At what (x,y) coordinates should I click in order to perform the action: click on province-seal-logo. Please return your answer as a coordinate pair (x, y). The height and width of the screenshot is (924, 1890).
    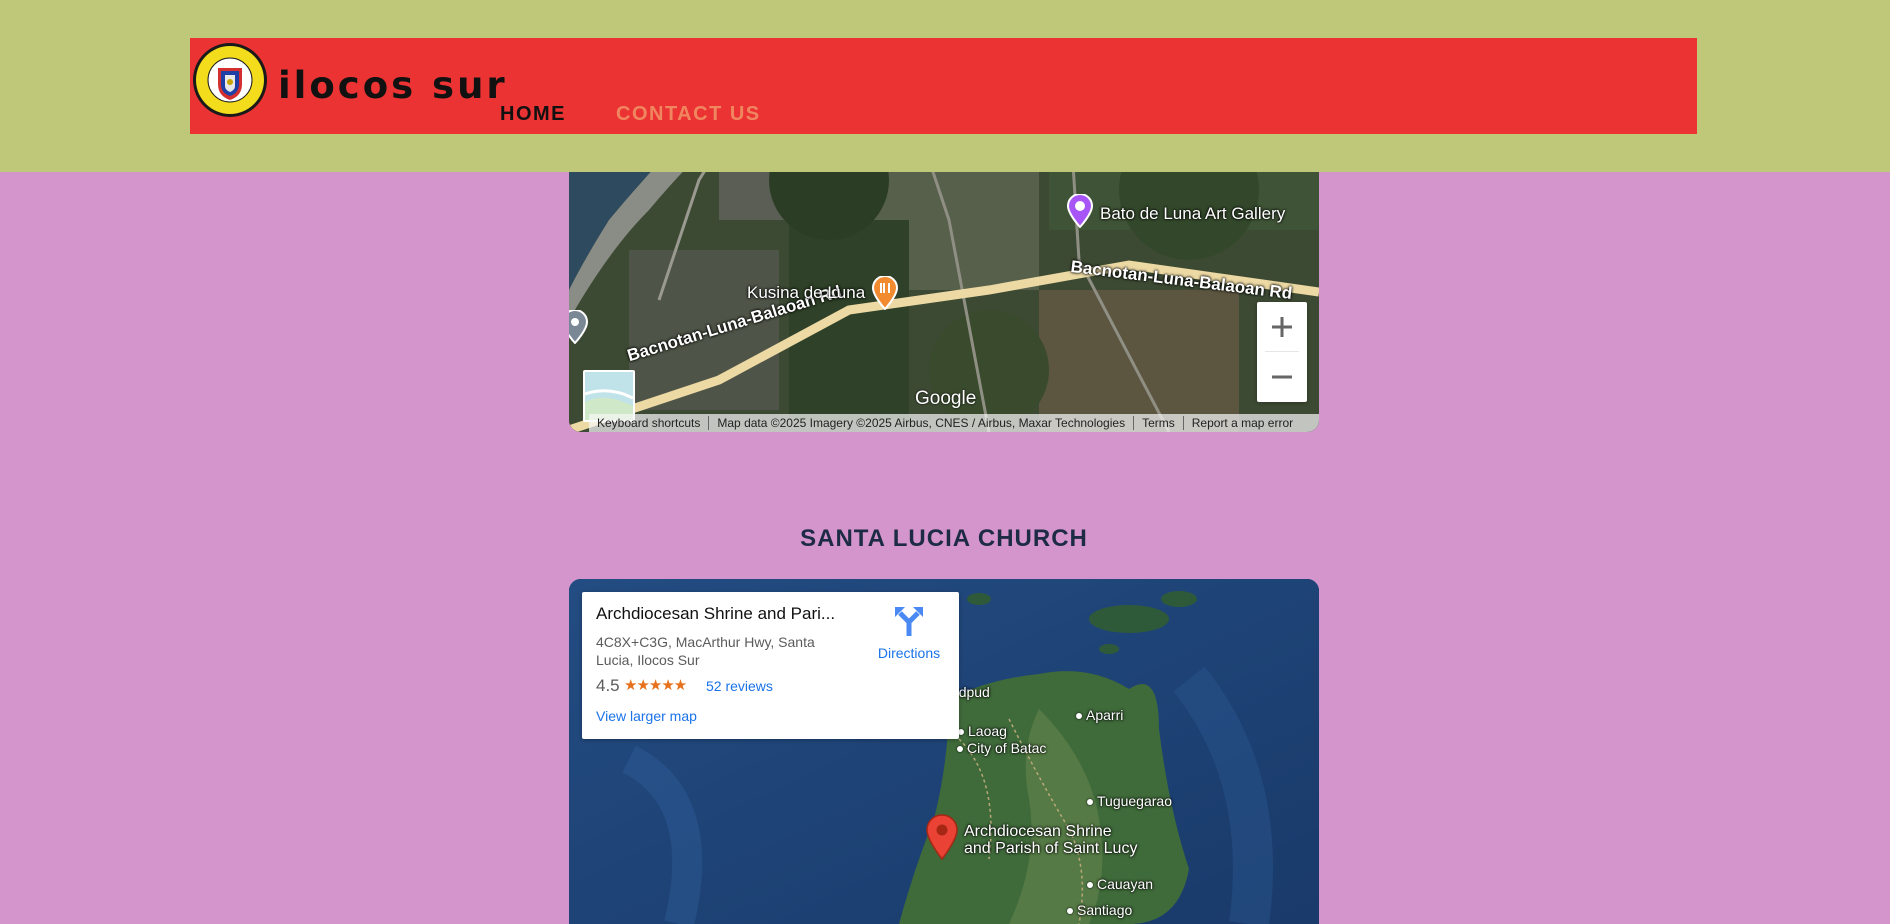
    Looking at the image, I should click on (230, 80).